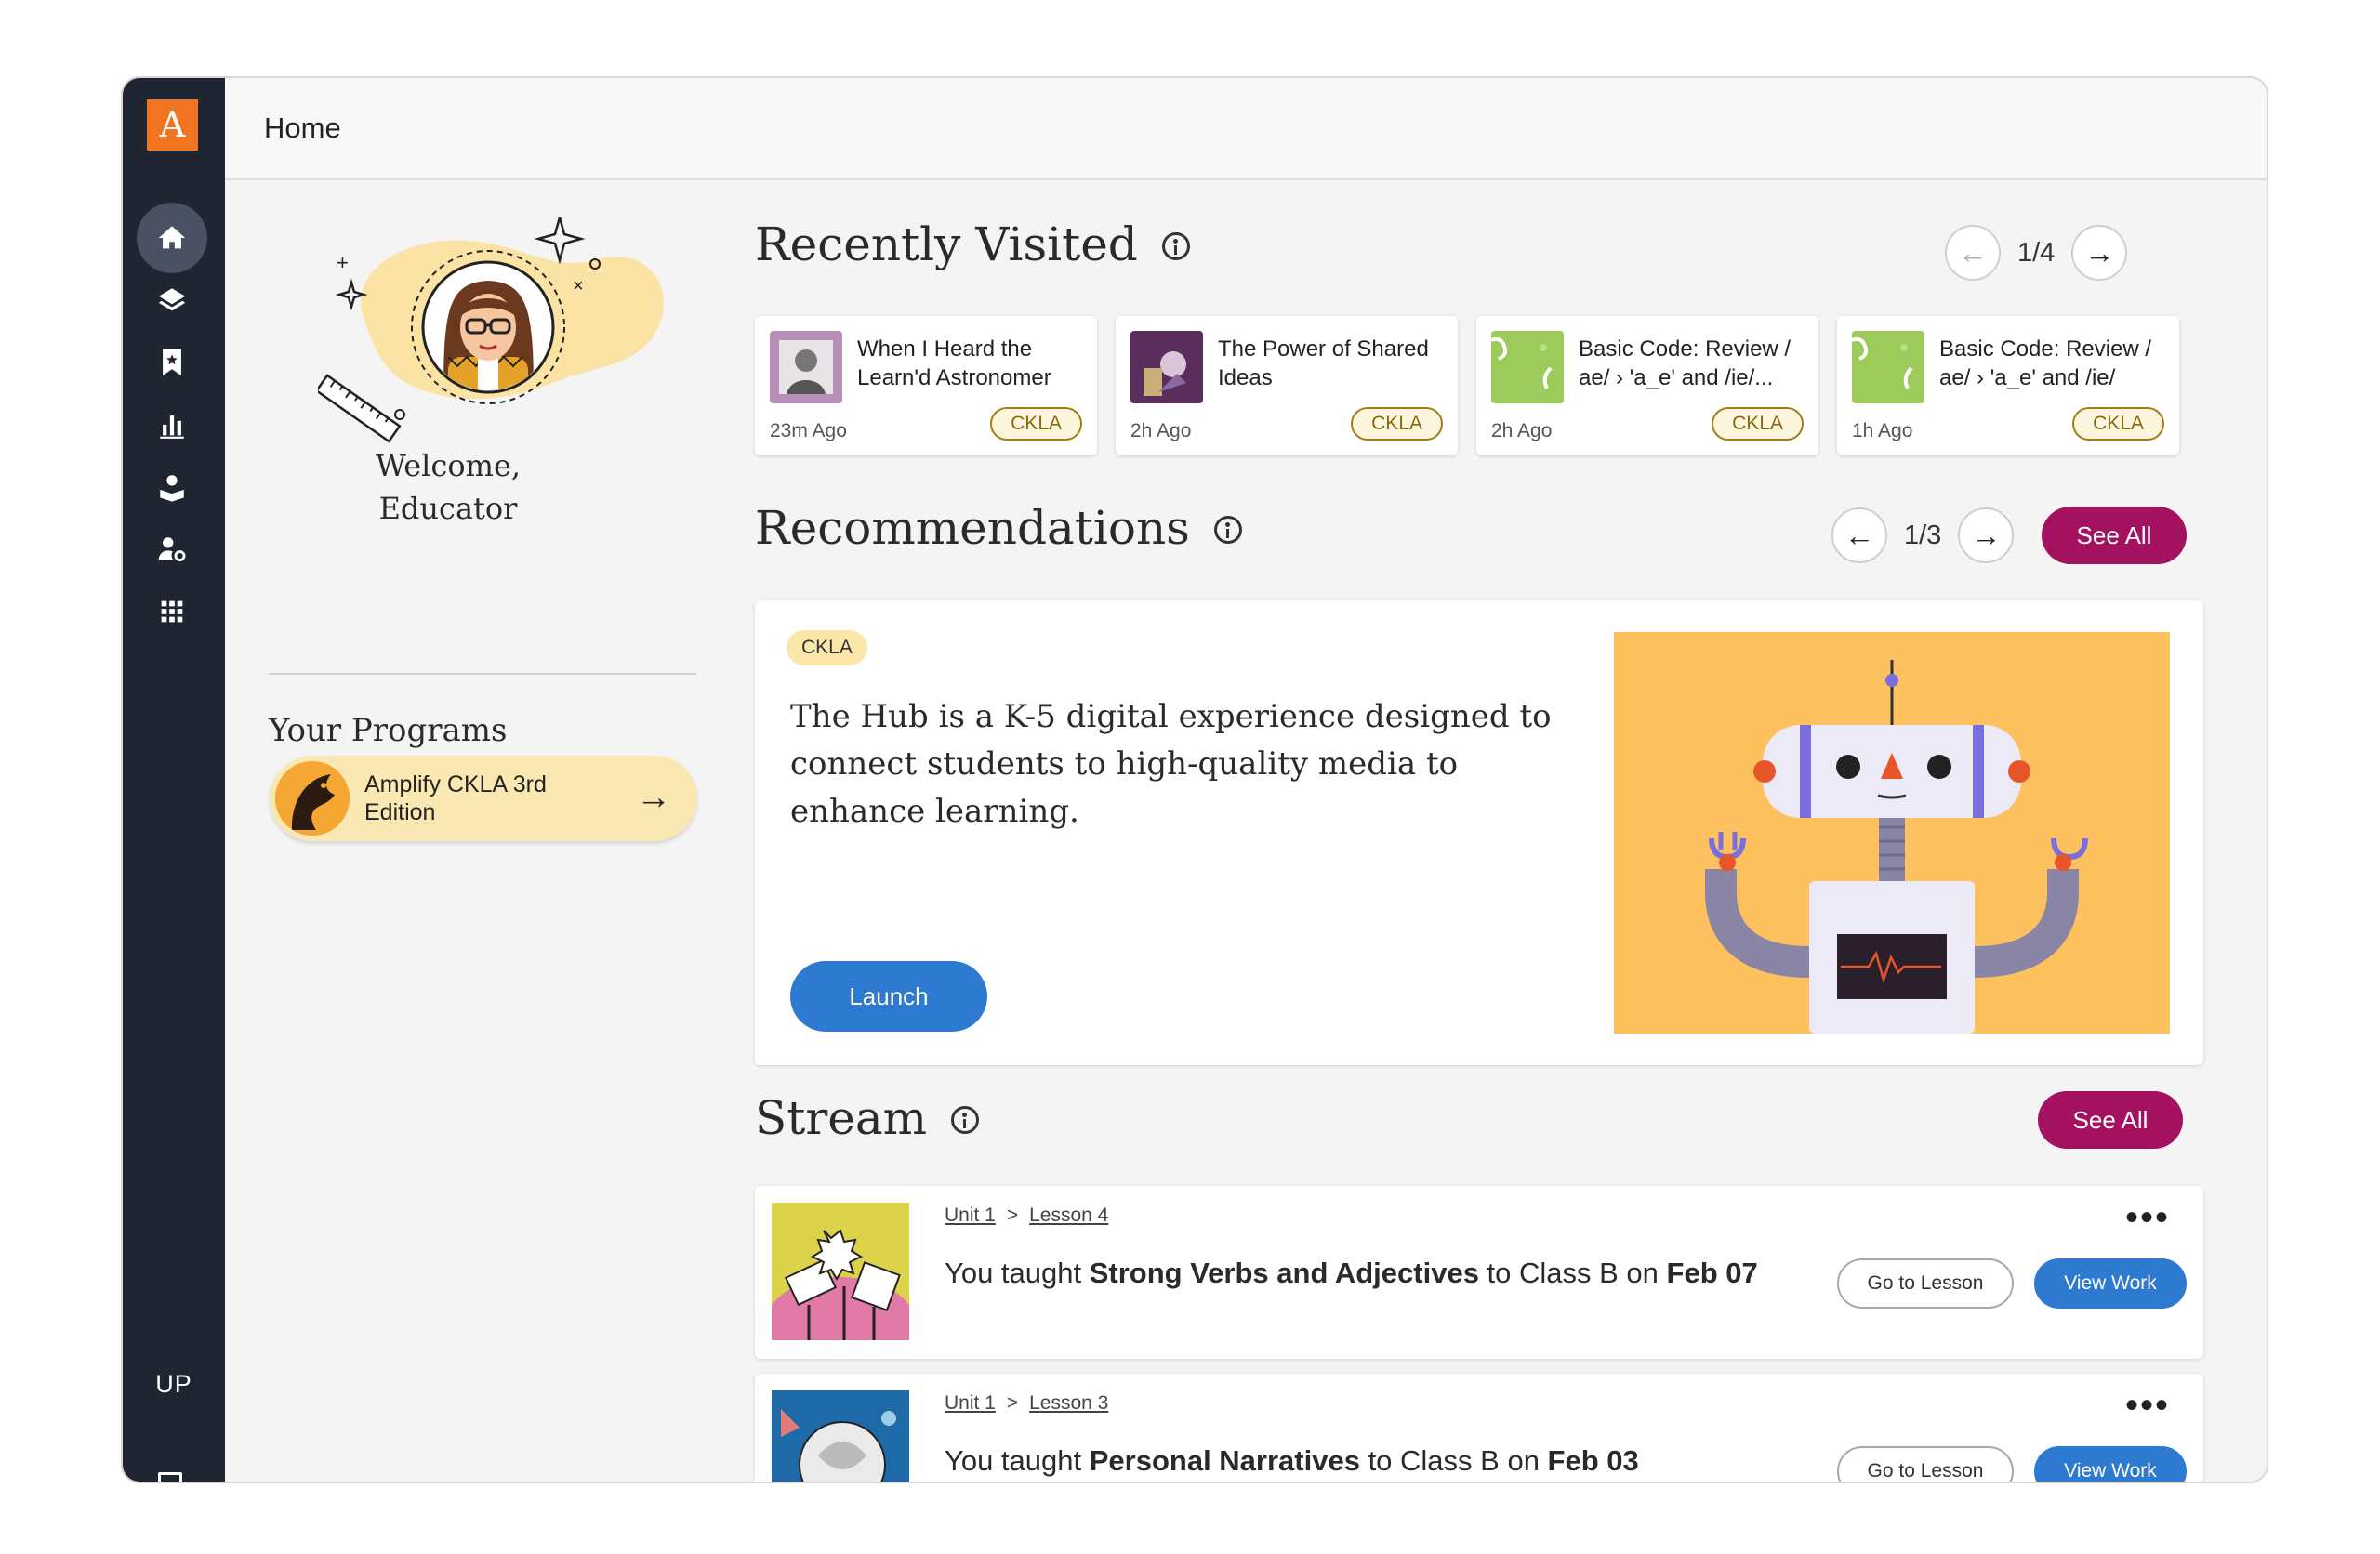 Image resolution: width=2380 pixels, height=1554 pixels. I want to click on recommendations-heading: Recommendations, so click(998, 528).